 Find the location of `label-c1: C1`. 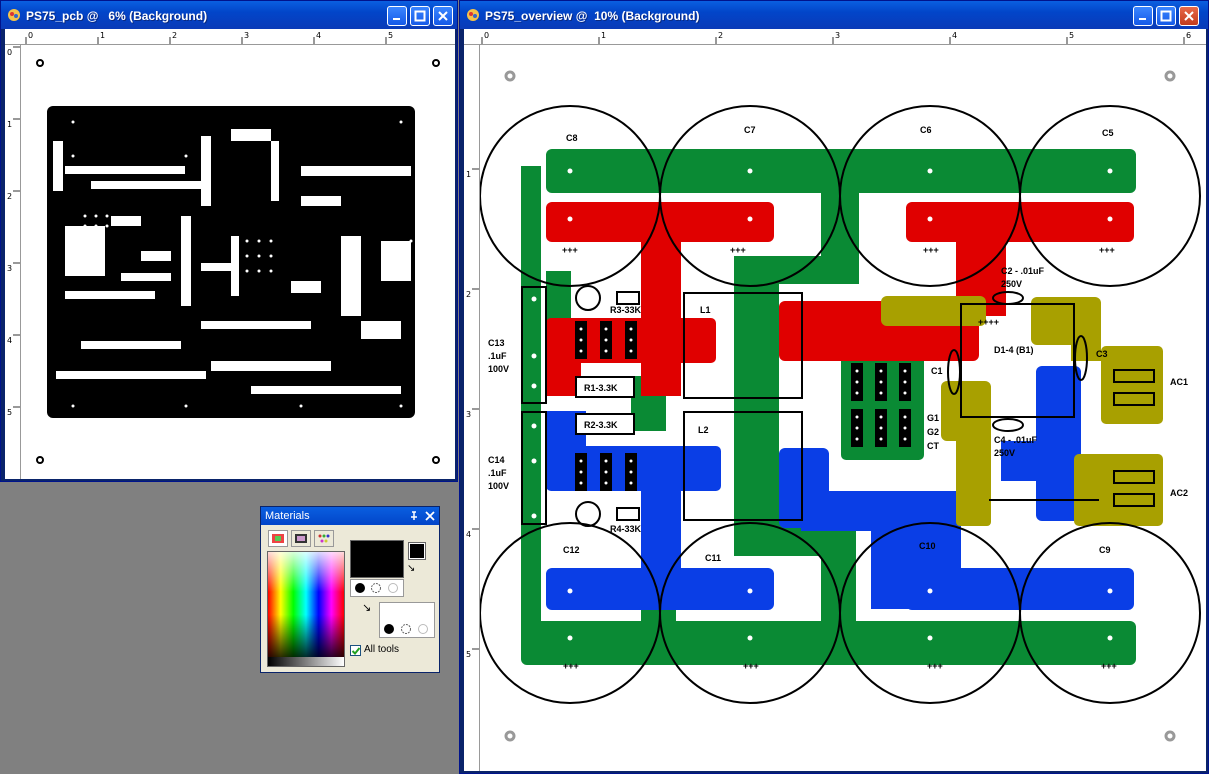

label-c1: C1 is located at coordinates (937, 371).